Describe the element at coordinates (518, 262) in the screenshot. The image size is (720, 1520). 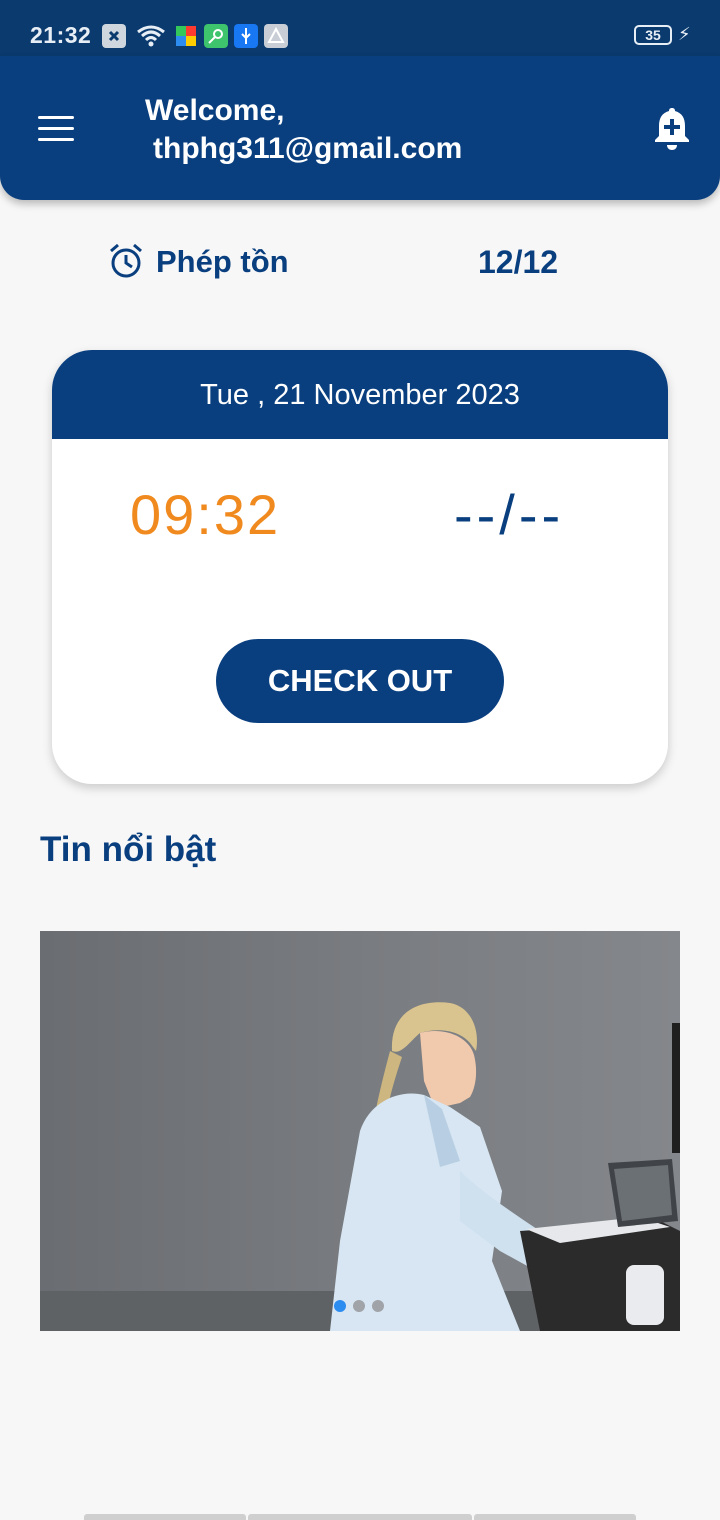
I see `leave-value: 12/12` at that location.